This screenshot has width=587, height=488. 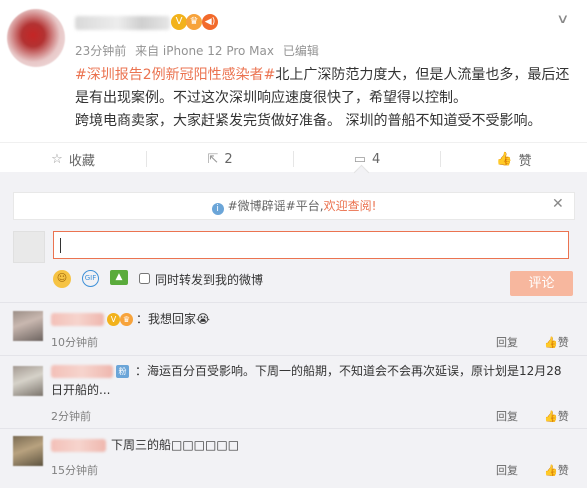 What do you see at coordinates (29, 247) in the screenshot?
I see `my-avatar` at bounding box center [29, 247].